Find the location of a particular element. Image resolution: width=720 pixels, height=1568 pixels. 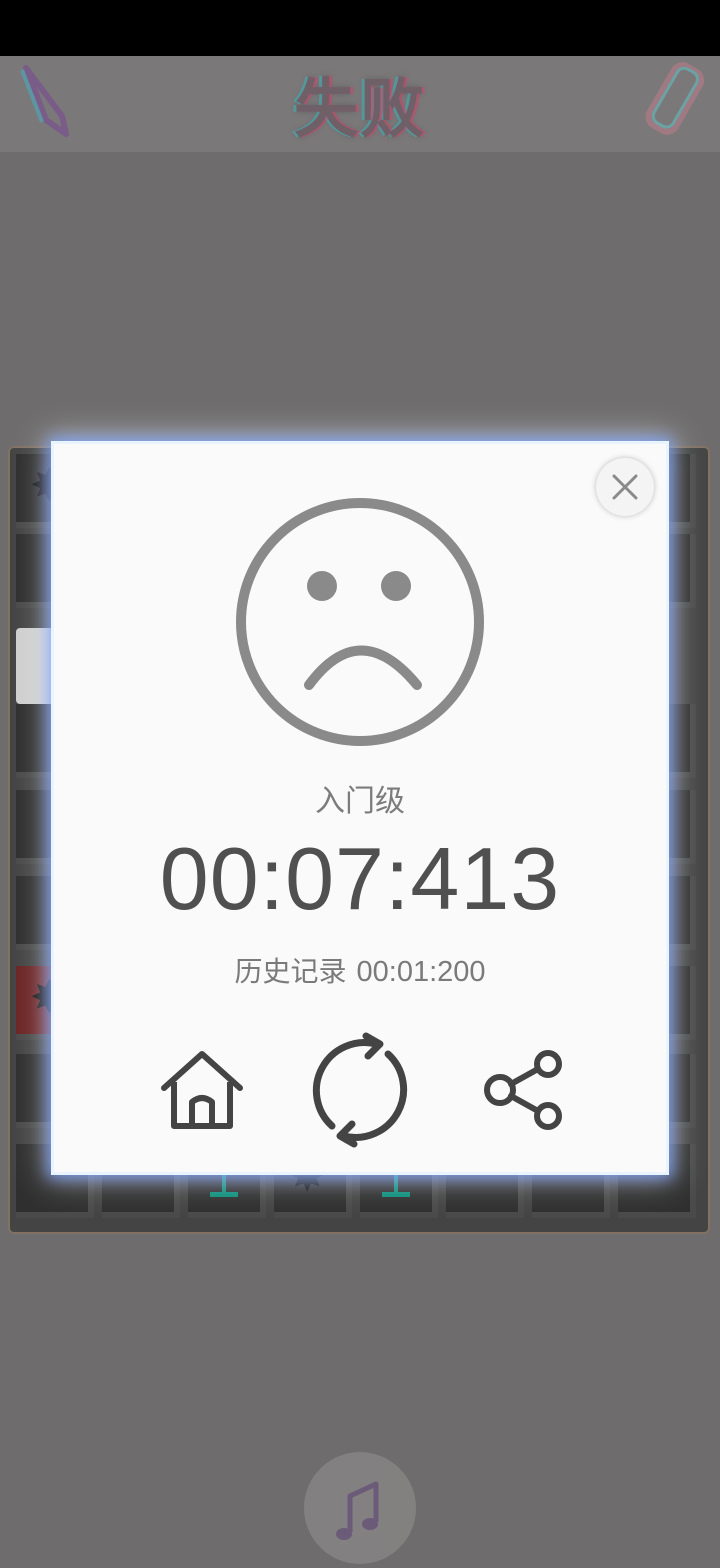

home-button is located at coordinates (202, 1090).